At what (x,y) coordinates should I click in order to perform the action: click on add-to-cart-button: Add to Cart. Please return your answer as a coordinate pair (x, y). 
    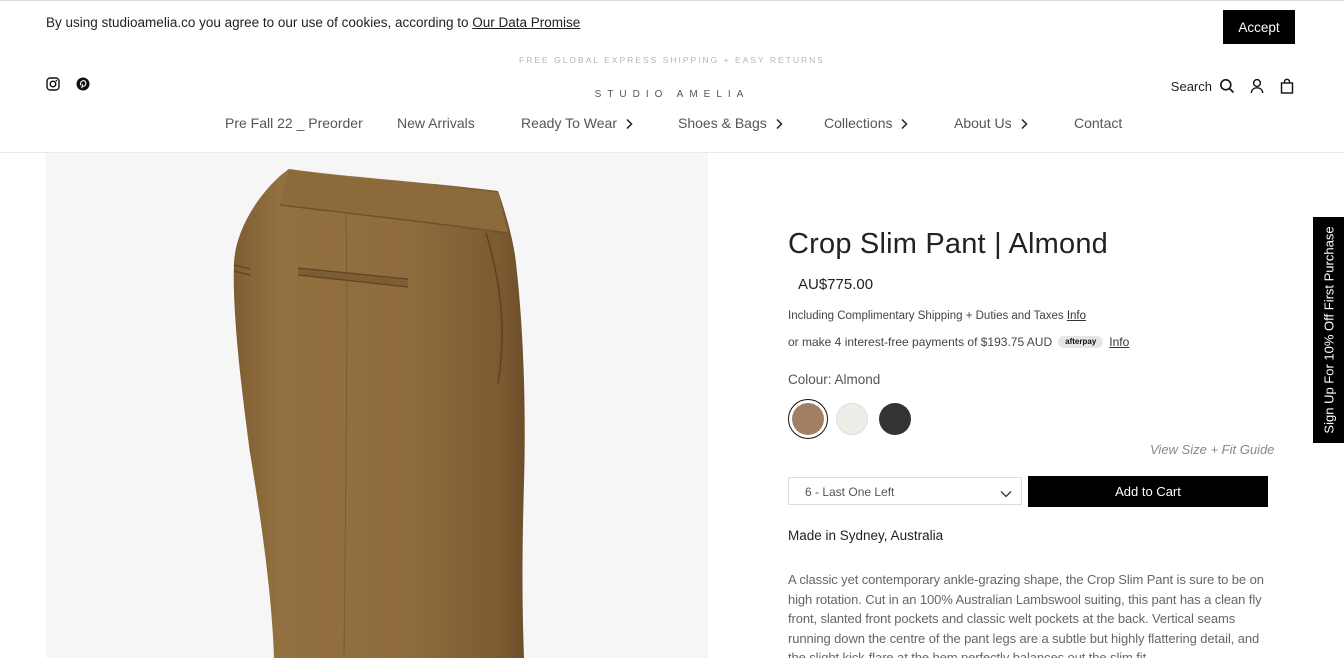
    Looking at the image, I should click on (1148, 491).